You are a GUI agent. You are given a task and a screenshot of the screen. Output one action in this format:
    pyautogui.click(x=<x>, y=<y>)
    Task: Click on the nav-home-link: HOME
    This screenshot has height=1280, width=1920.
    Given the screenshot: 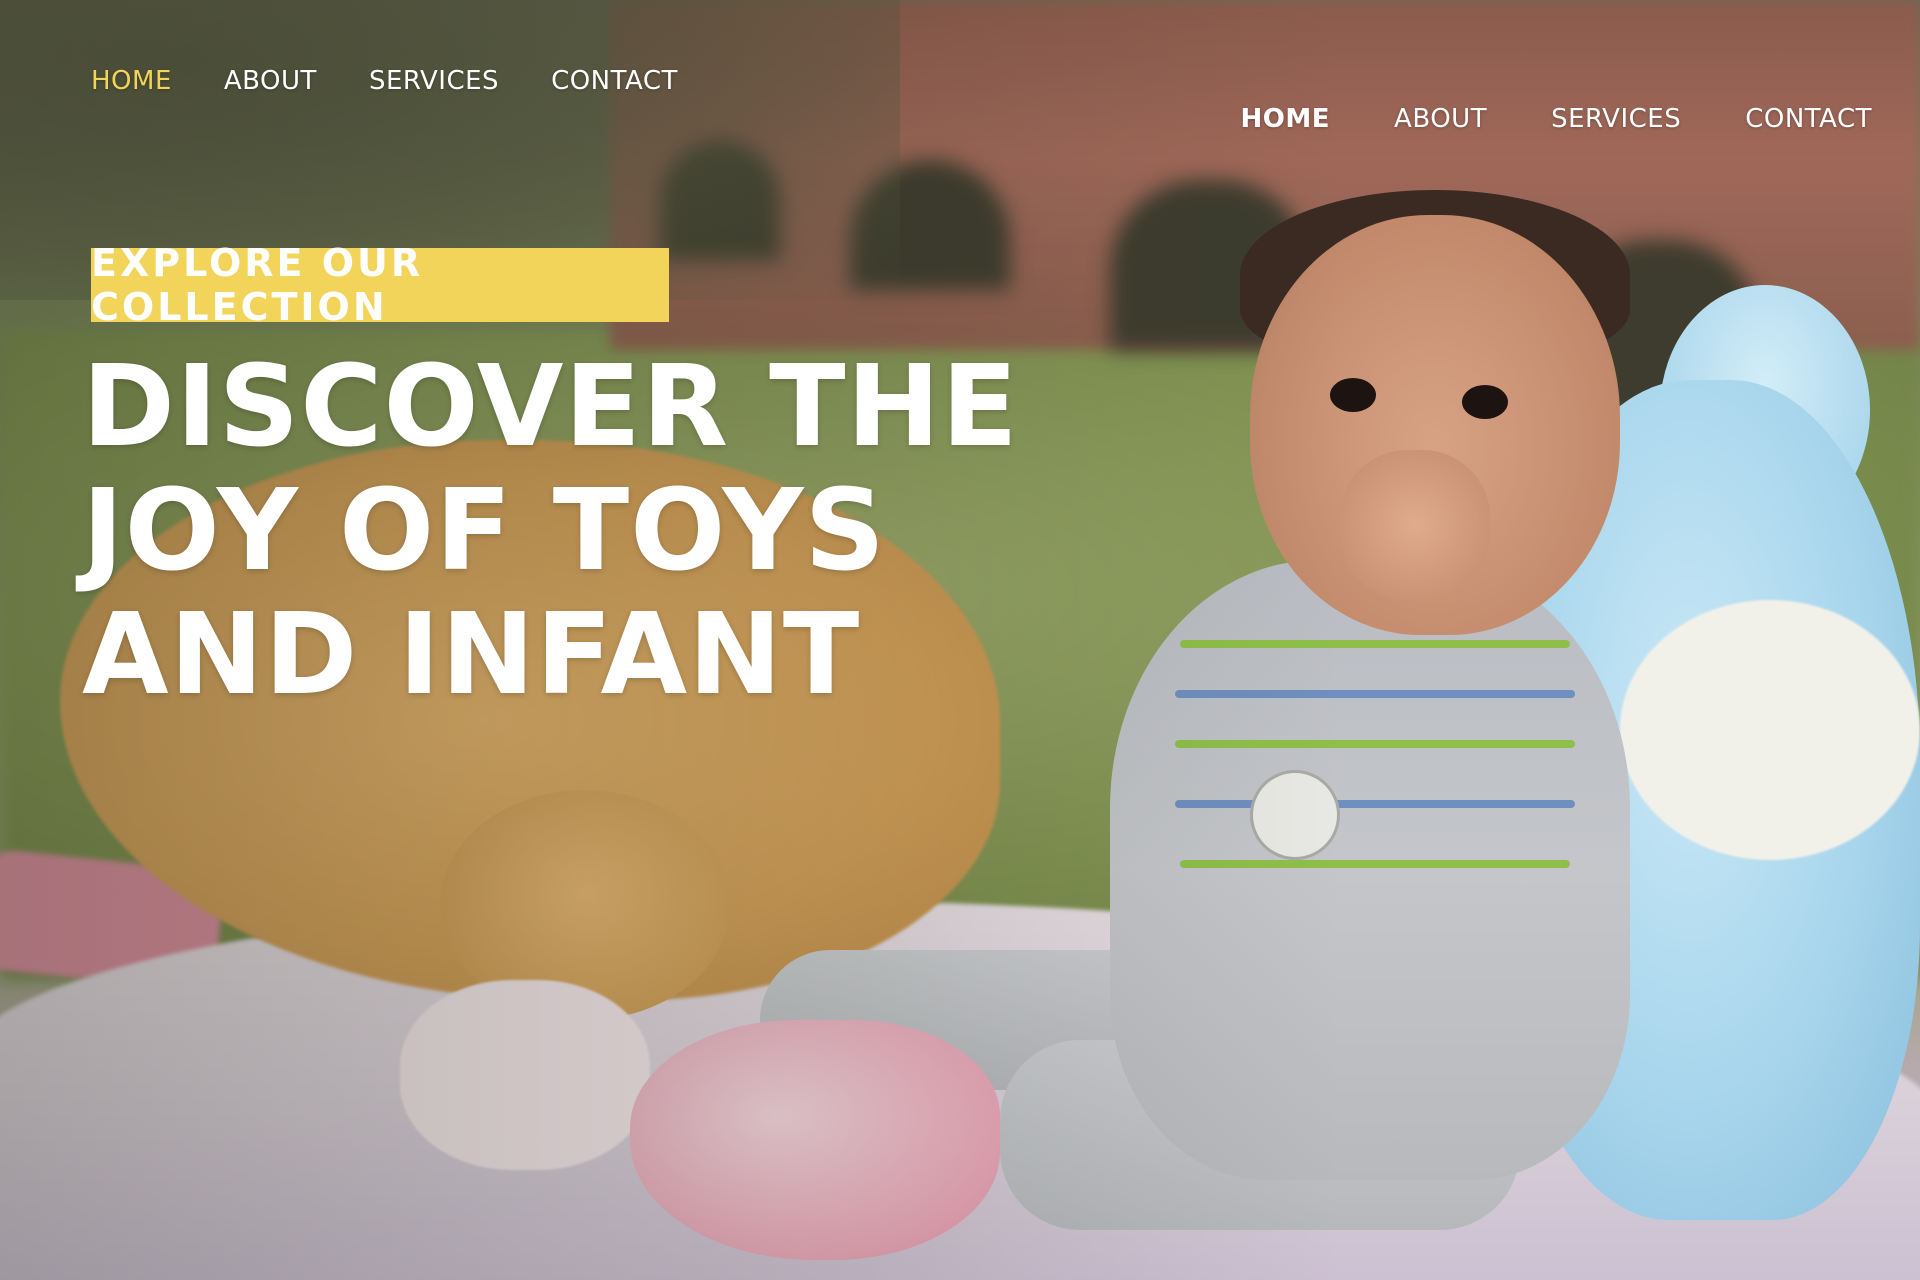 What is the action you would take?
    pyautogui.click(x=131, y=81)
    